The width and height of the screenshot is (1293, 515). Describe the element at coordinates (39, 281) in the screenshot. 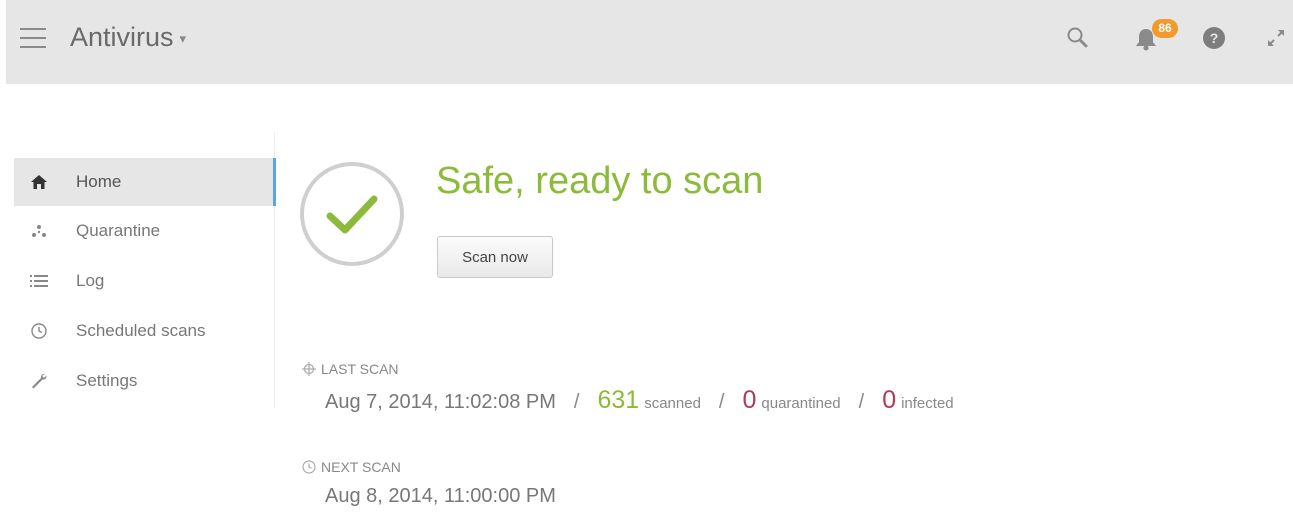

I see `list-icon` at that location.